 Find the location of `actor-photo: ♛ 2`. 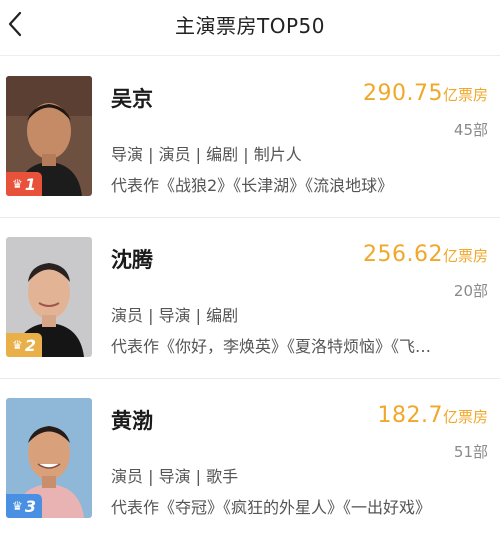

actor-photo: ♛ 2 is located at coordinates (49, 297).